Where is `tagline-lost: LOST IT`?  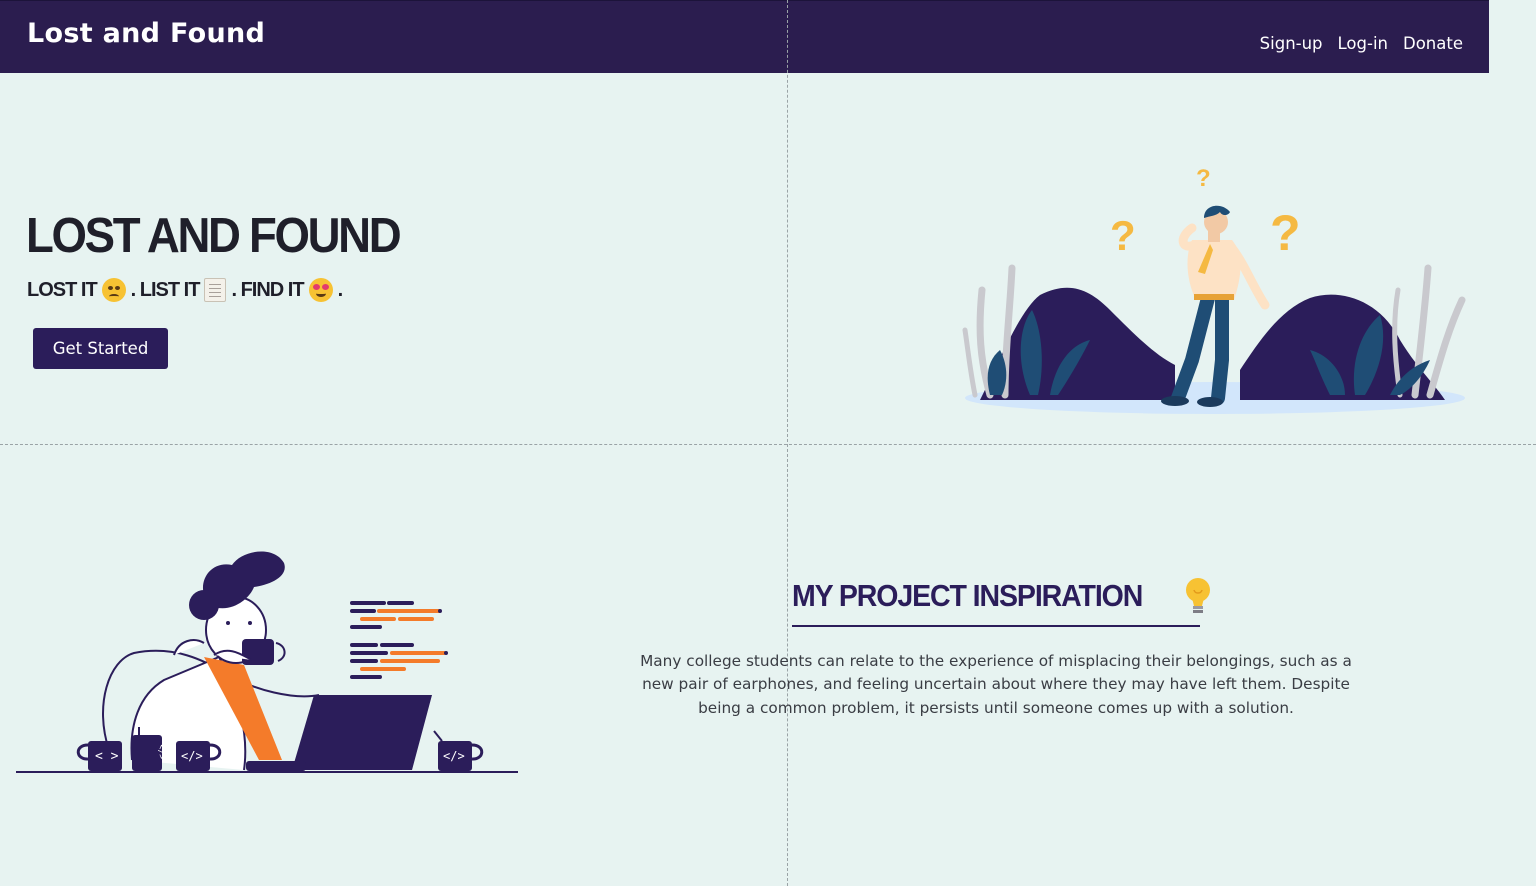
tagline-lost: LOST IT is located at coordinates (62, 289).